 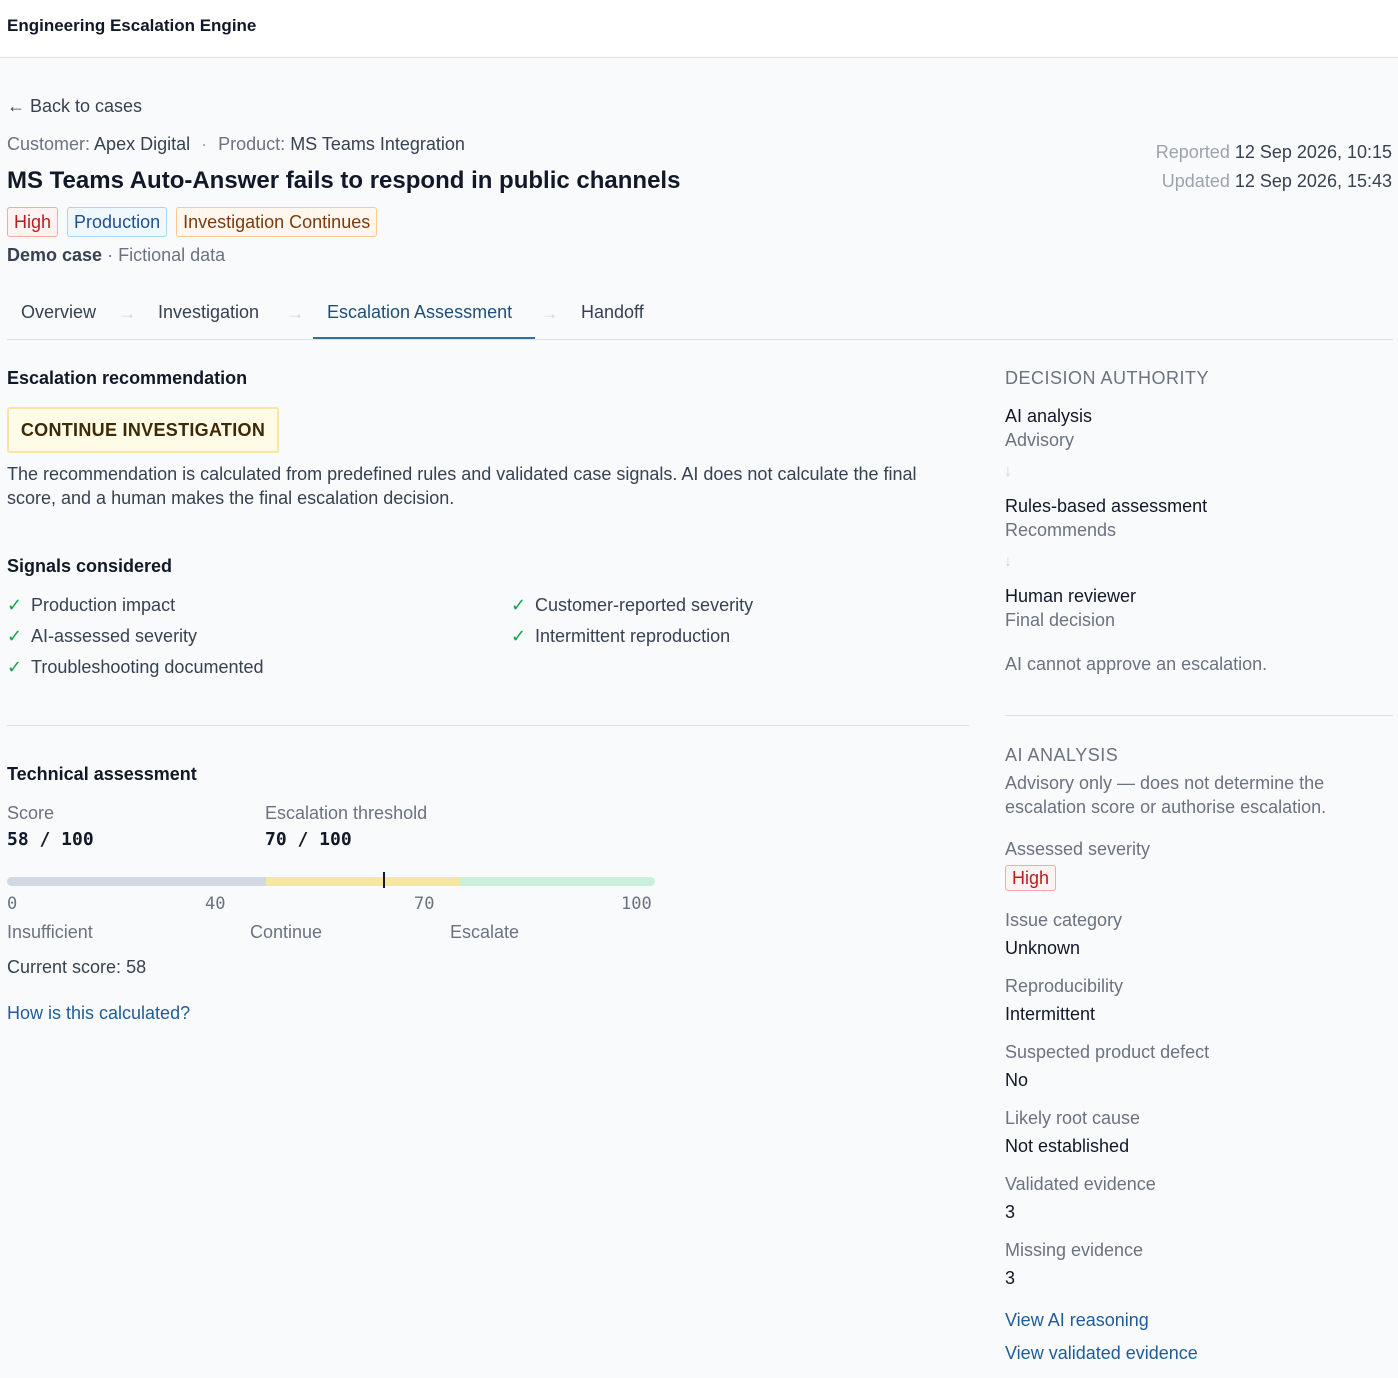 I want to click on signal-label: AI-assessed severity, so click(x=114, y=636).